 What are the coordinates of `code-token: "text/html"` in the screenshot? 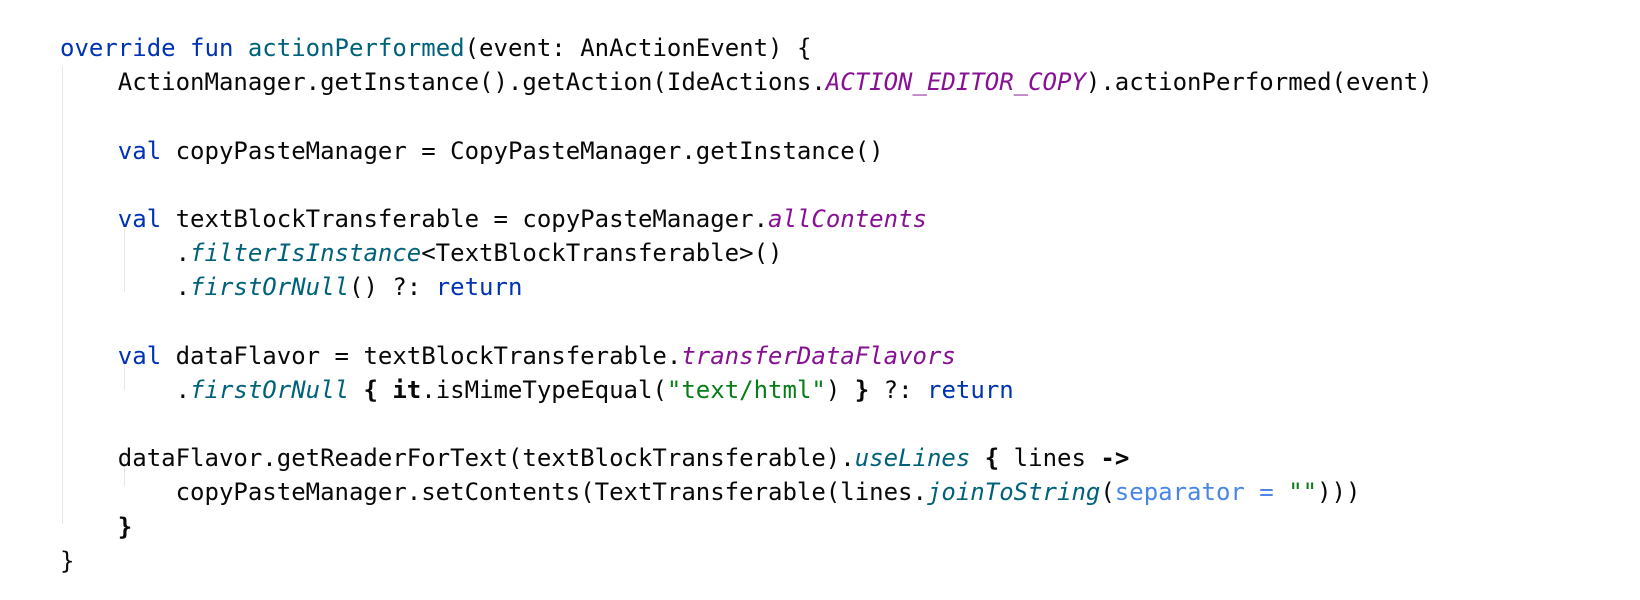 It's located at (746, 389).